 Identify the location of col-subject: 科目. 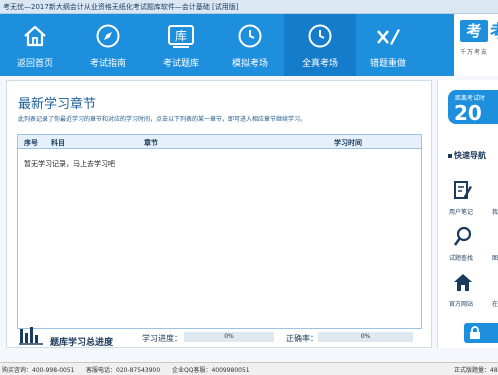
(58, 143).